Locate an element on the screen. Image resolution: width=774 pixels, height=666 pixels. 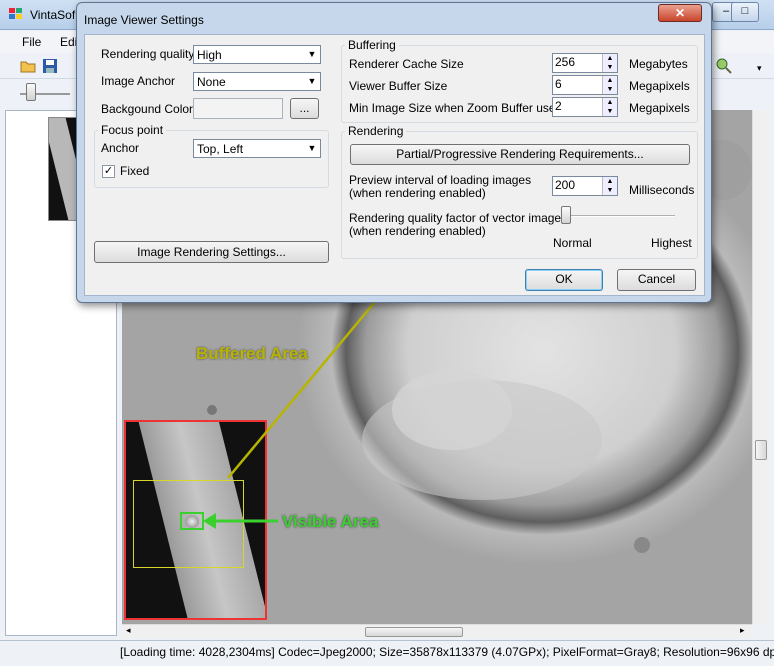
anchor-label: Anchor is located at coordinates (120, 148).